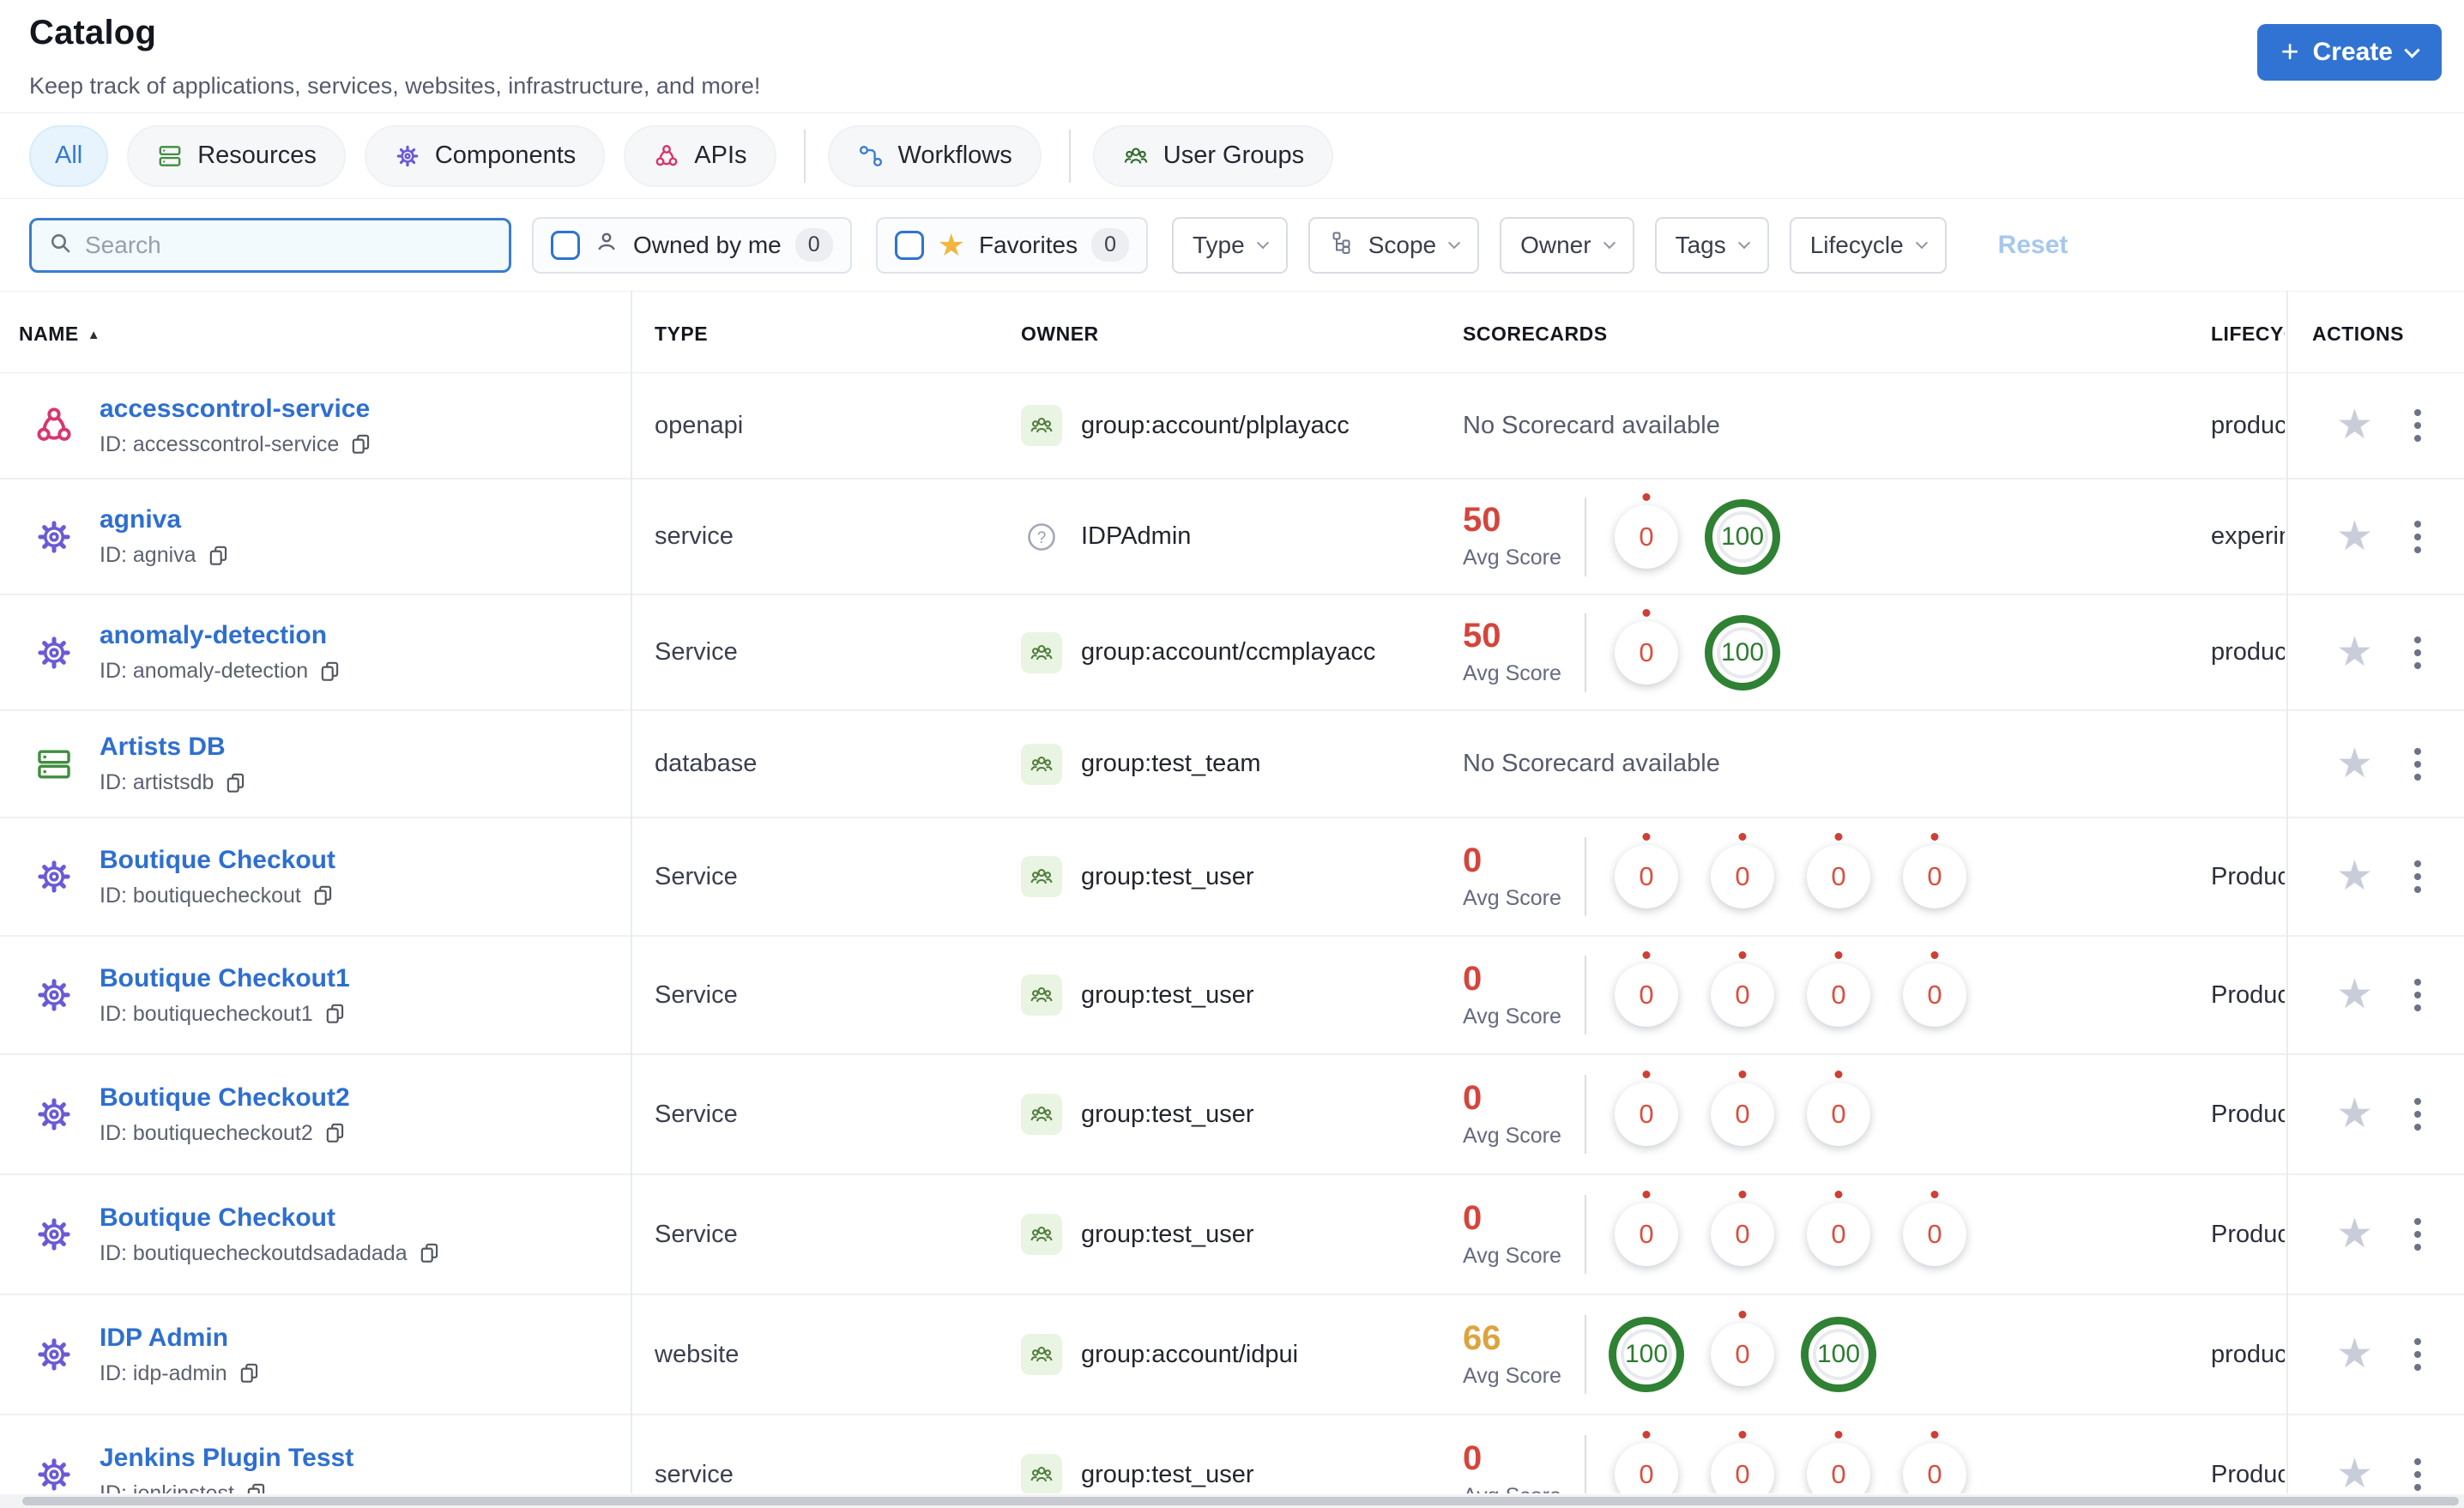  What do you see at coordinates (174, 747) in the screenshot?
I see `entity-name-link: Artists DB` at bounding box center [174, 747].